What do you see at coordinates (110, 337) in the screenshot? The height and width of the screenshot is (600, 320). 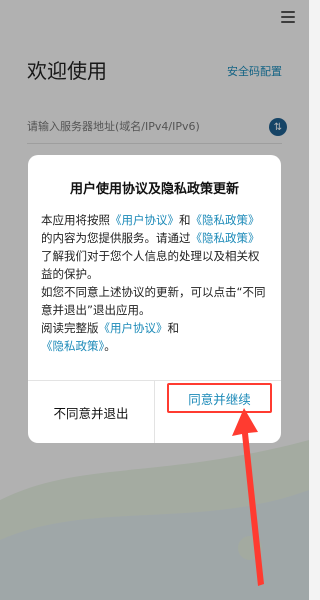 I see `dialog-paragraph-3: 阅读完整版《用户协议》和 《隐私政策》。` at bounding box center [110, 337].